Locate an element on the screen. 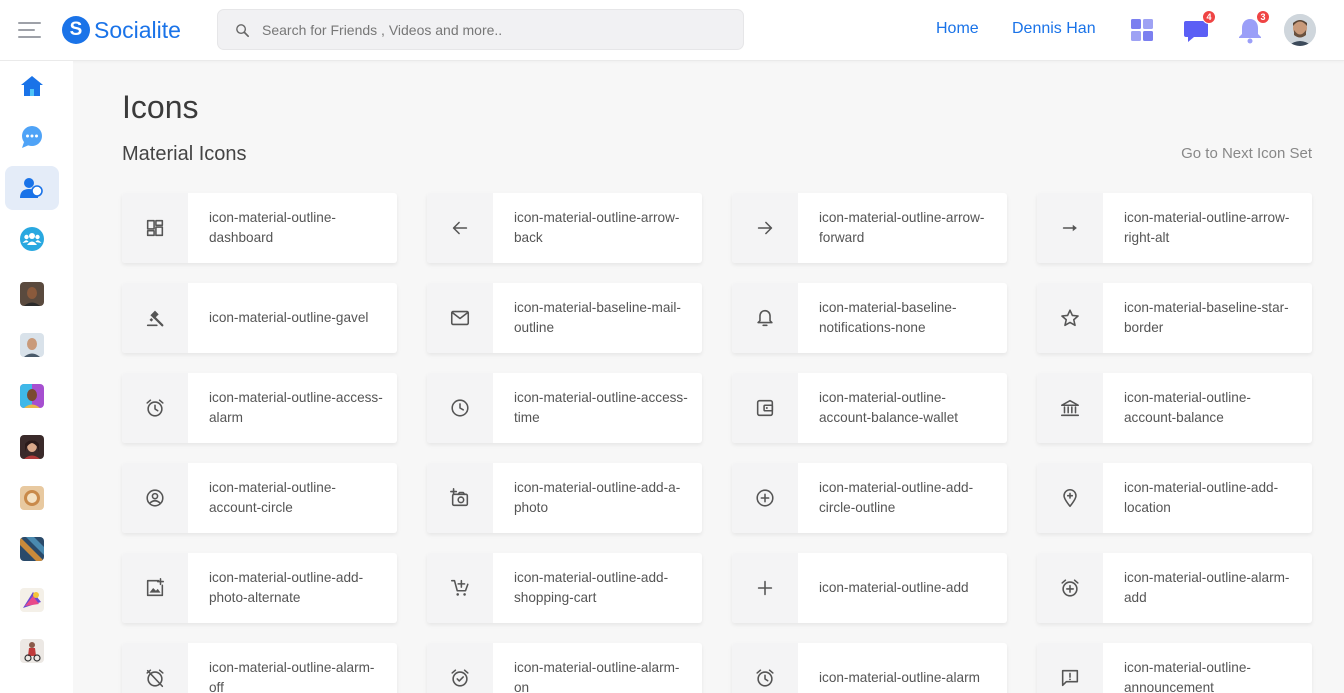 The height and width of the screenshot is (693, 1344). icon-card-label: icon-material-baseline-mail-outline is located at coordinates (597, 317).